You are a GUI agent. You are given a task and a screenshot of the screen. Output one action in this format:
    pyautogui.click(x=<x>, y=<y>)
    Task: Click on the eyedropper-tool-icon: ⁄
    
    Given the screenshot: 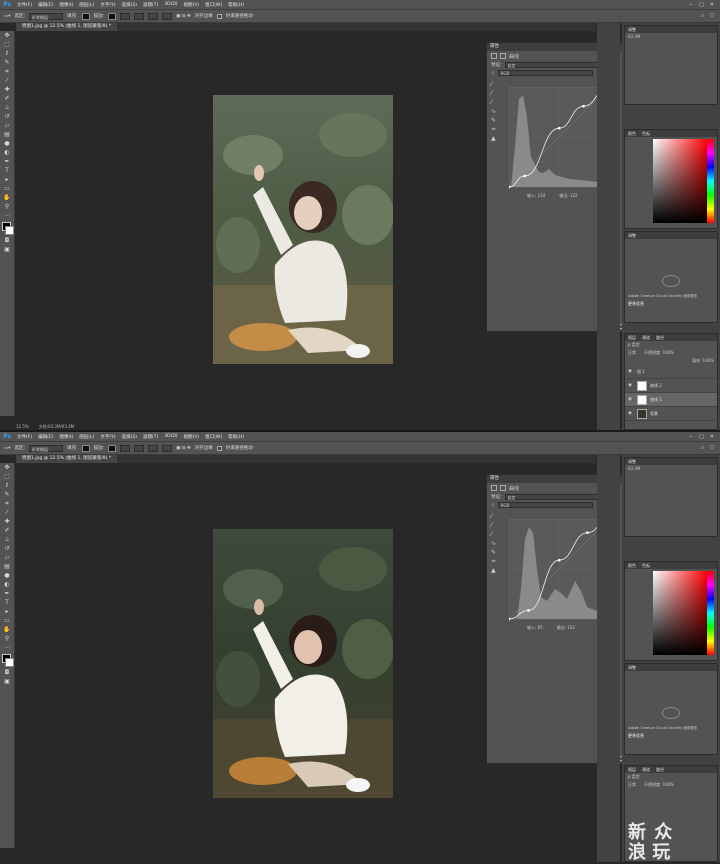 What is the action you would take?
    pyautogui.click(x=7, y=512)
    